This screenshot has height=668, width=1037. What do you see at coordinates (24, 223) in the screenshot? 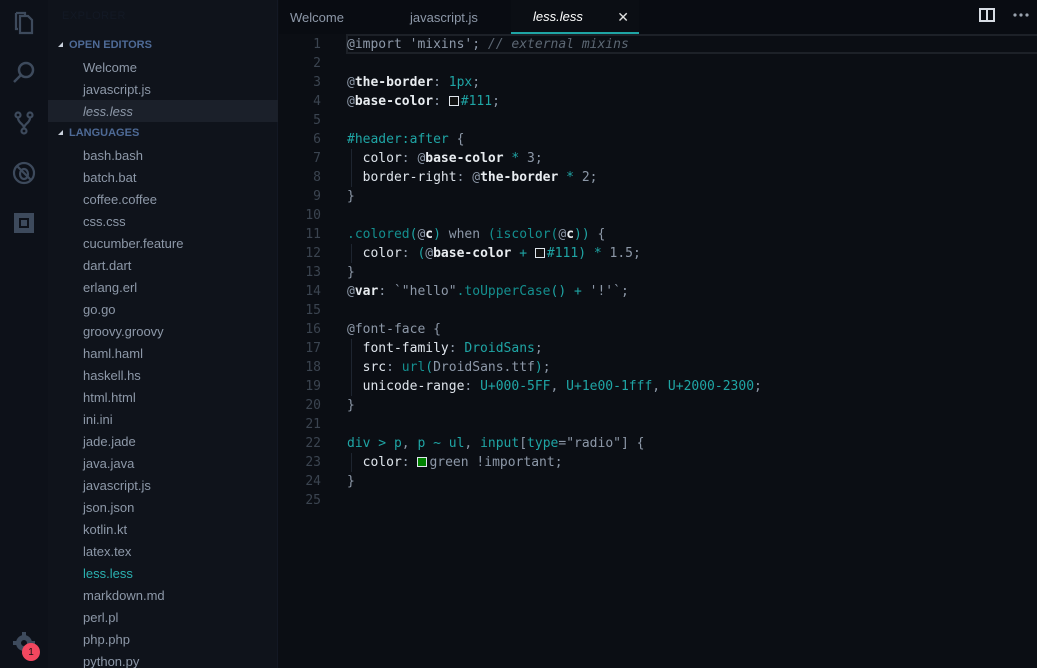
I see `extensions-icon` at bounding box center [24, 223].